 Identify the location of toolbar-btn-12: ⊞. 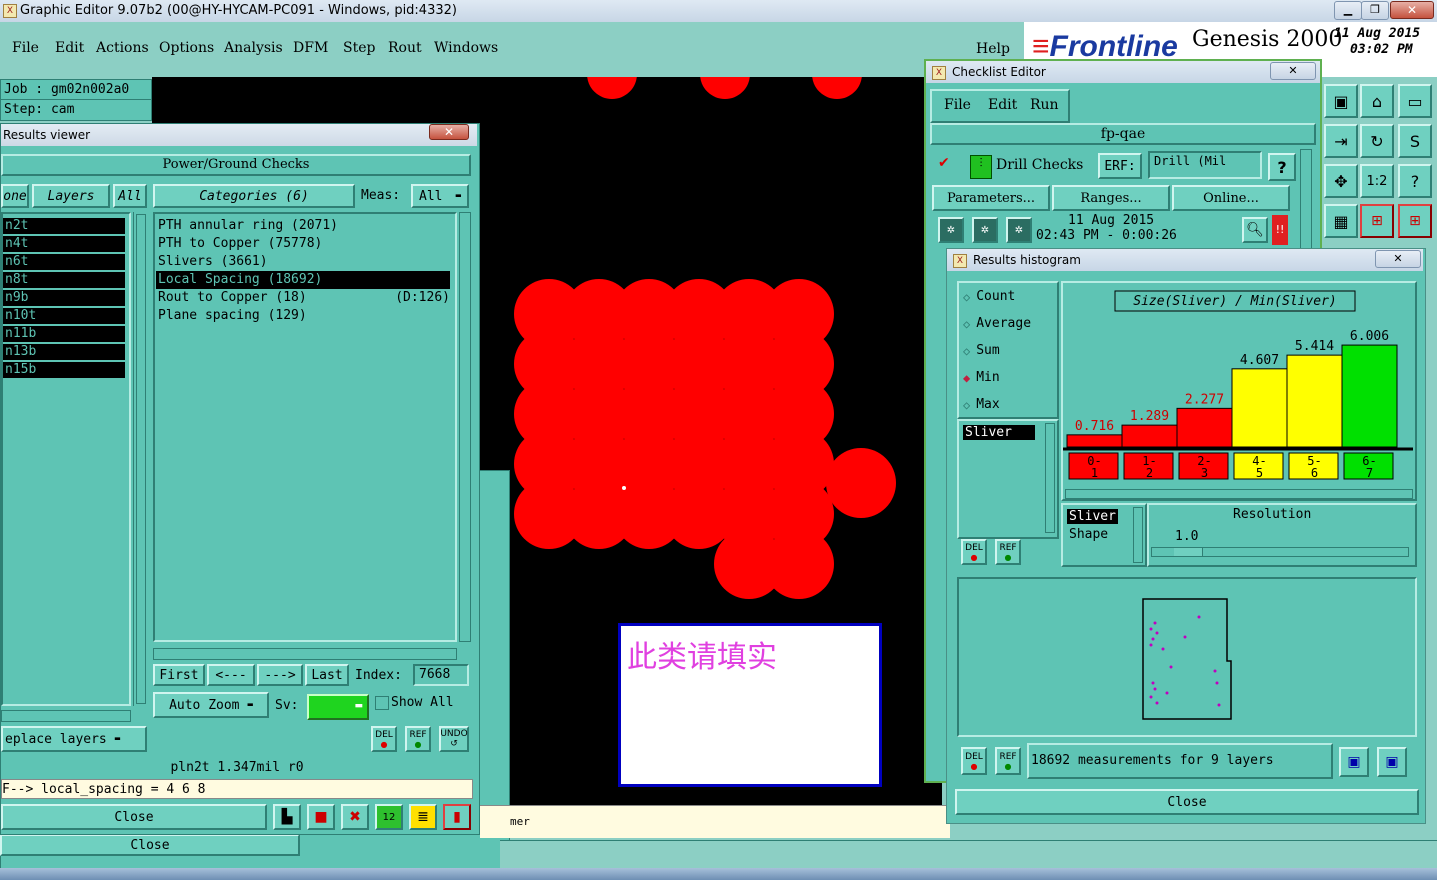
(1415, 221).